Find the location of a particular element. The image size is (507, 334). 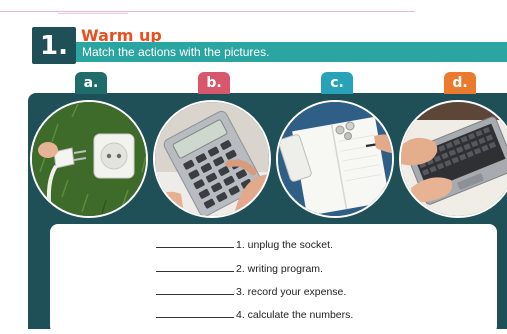

item-text: 1. unplug the socket. is located at coordinates (284, 245).